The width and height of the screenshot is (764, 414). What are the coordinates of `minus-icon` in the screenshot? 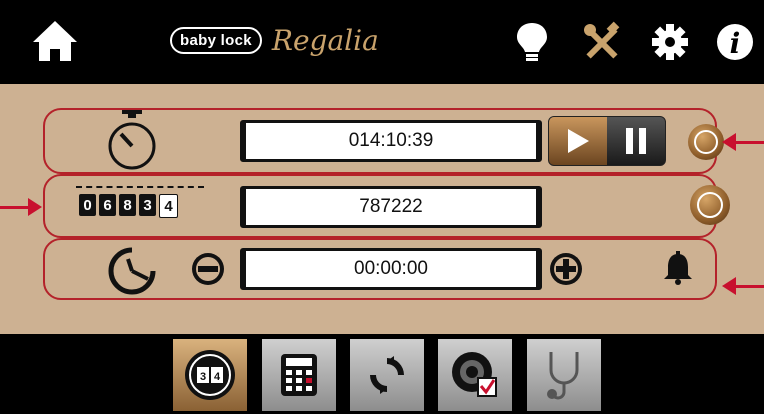 It's located at (208, 269).